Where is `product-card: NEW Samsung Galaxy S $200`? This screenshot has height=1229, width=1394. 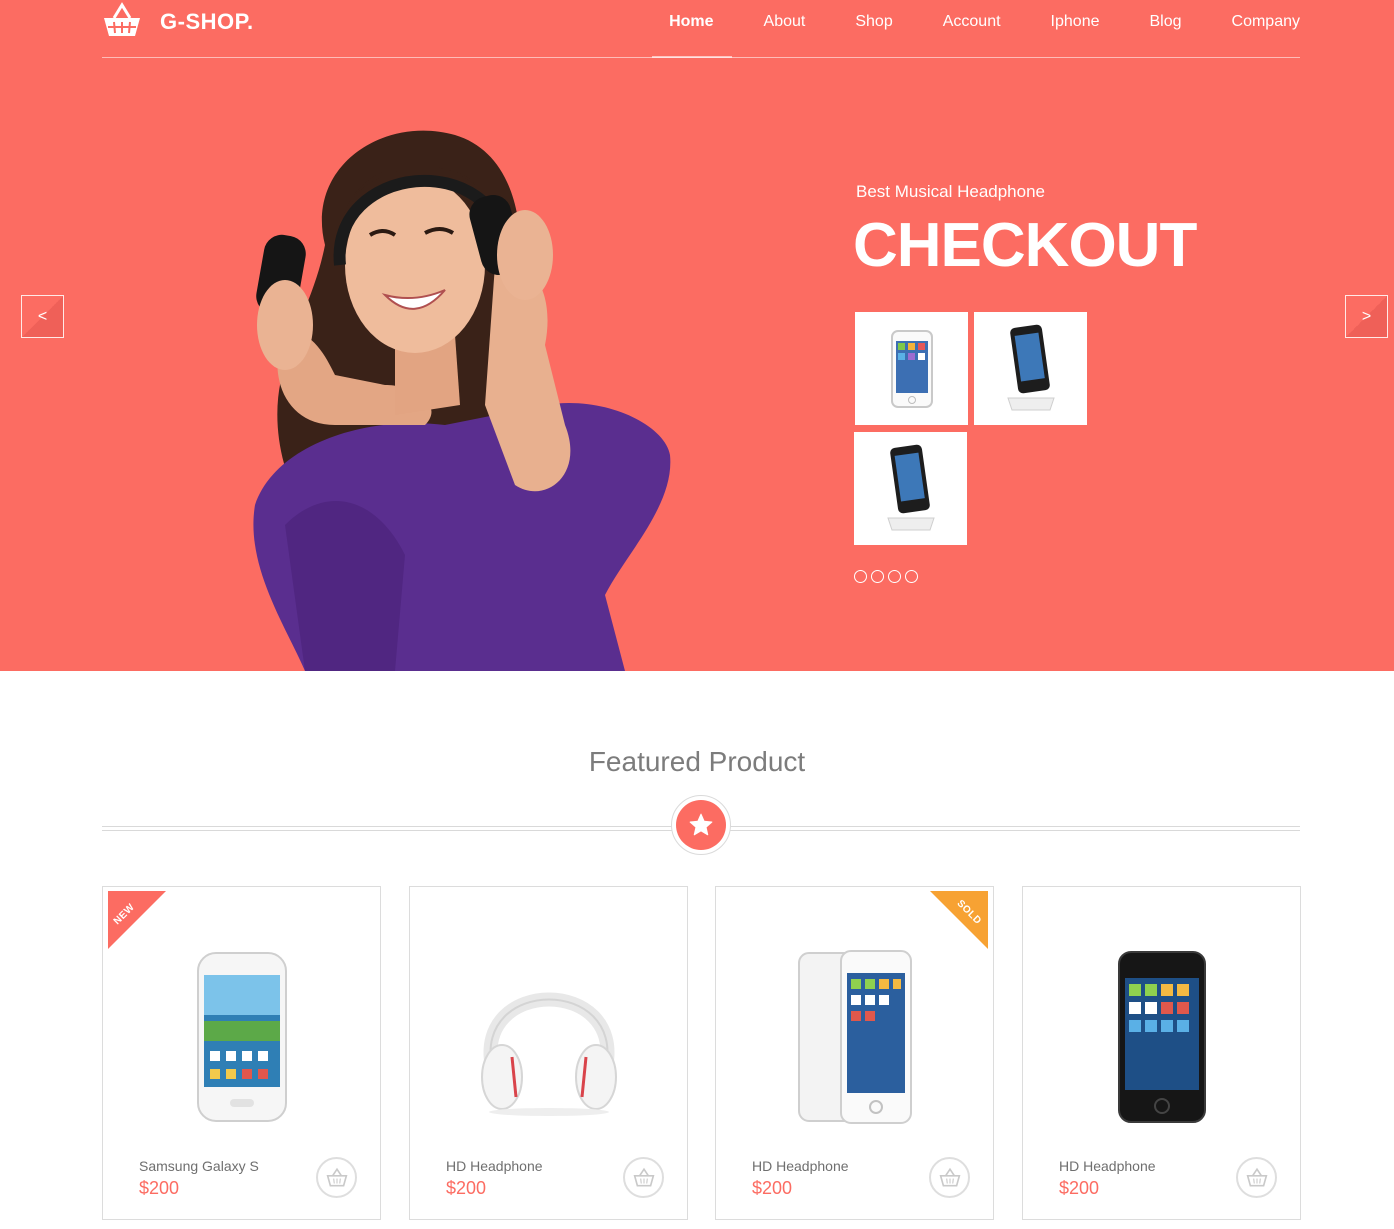
product-card: NEW Samsung Galaxy S $200 is located at coordinates (241, 1053).